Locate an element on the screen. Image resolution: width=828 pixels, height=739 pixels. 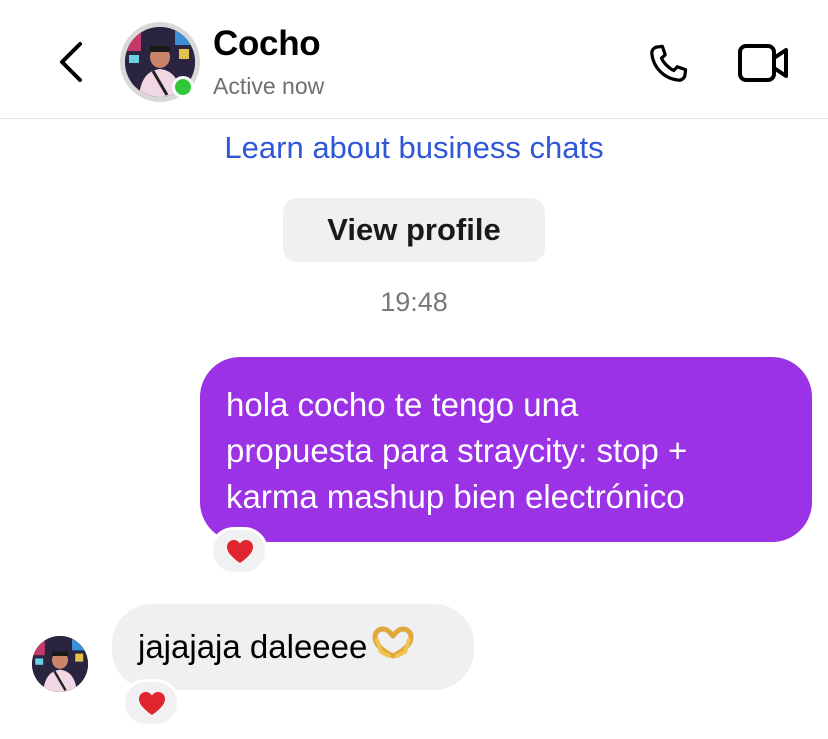
chevron-left-icon is located at coordinates (71, 62).